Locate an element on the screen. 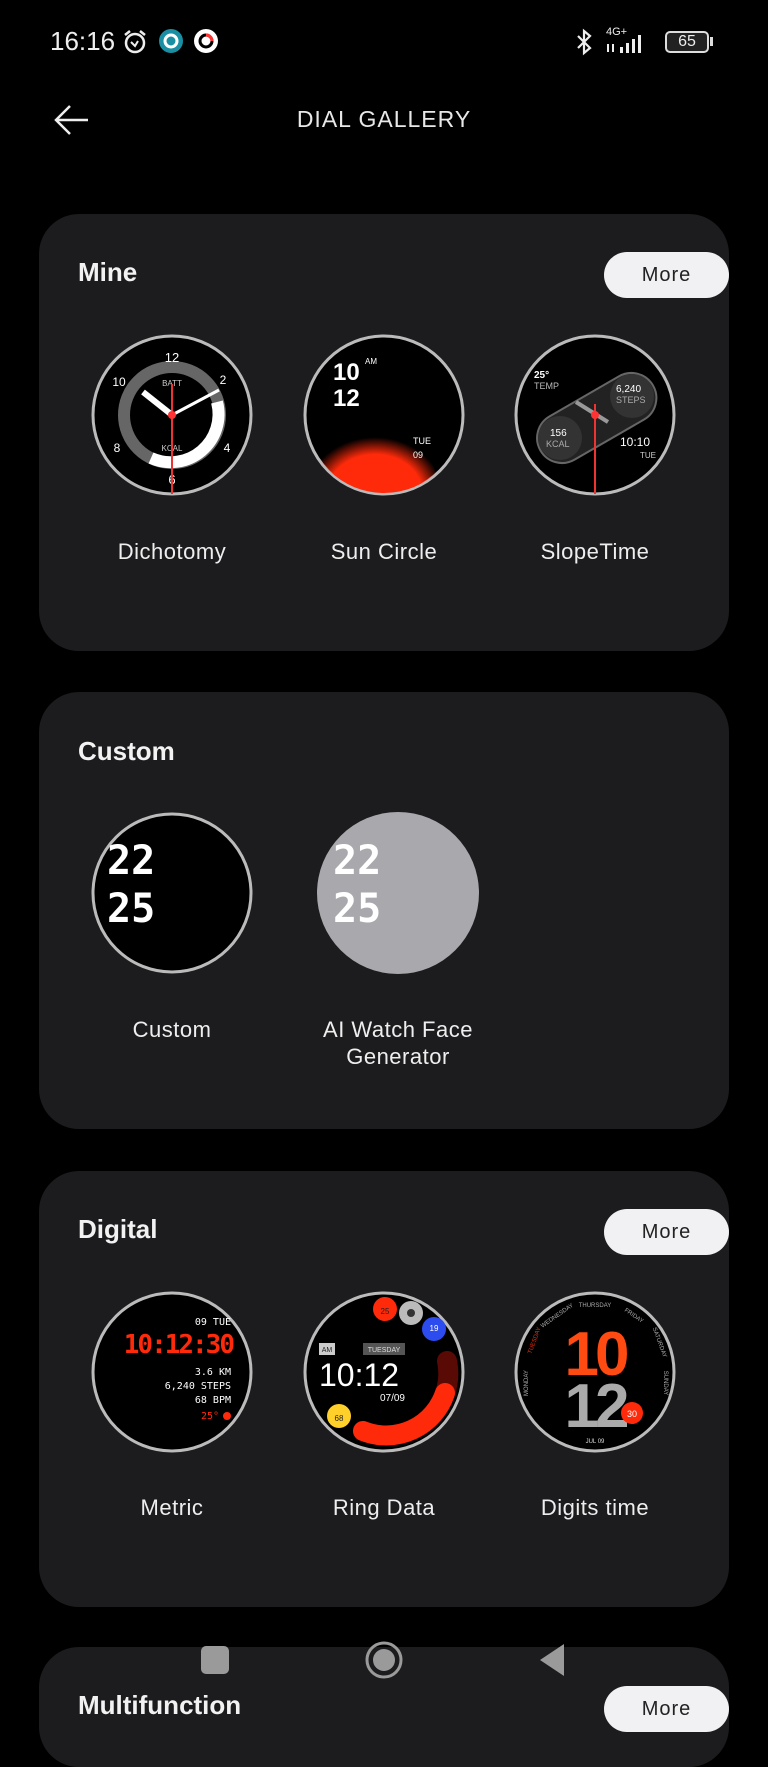 This screenshot has width=768, height=1767. svg-text: STEPS is located at coordinates (631, 400).